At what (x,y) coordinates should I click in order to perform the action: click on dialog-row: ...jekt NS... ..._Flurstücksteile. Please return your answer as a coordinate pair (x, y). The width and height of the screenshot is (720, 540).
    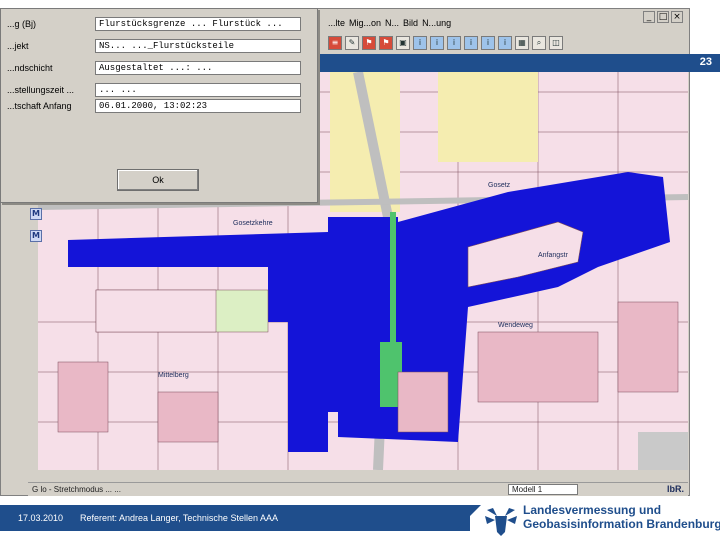
    Looking at the image, I should click on (160, 47).